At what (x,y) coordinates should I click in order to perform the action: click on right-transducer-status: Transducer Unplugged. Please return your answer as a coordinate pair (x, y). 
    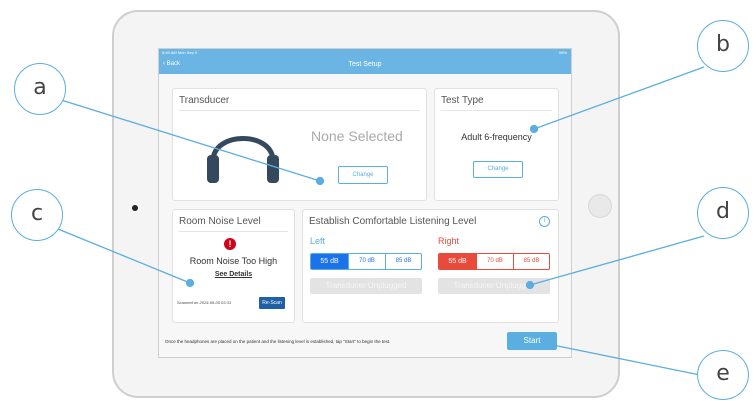
    Looking at the image, I should click on (494, 286).